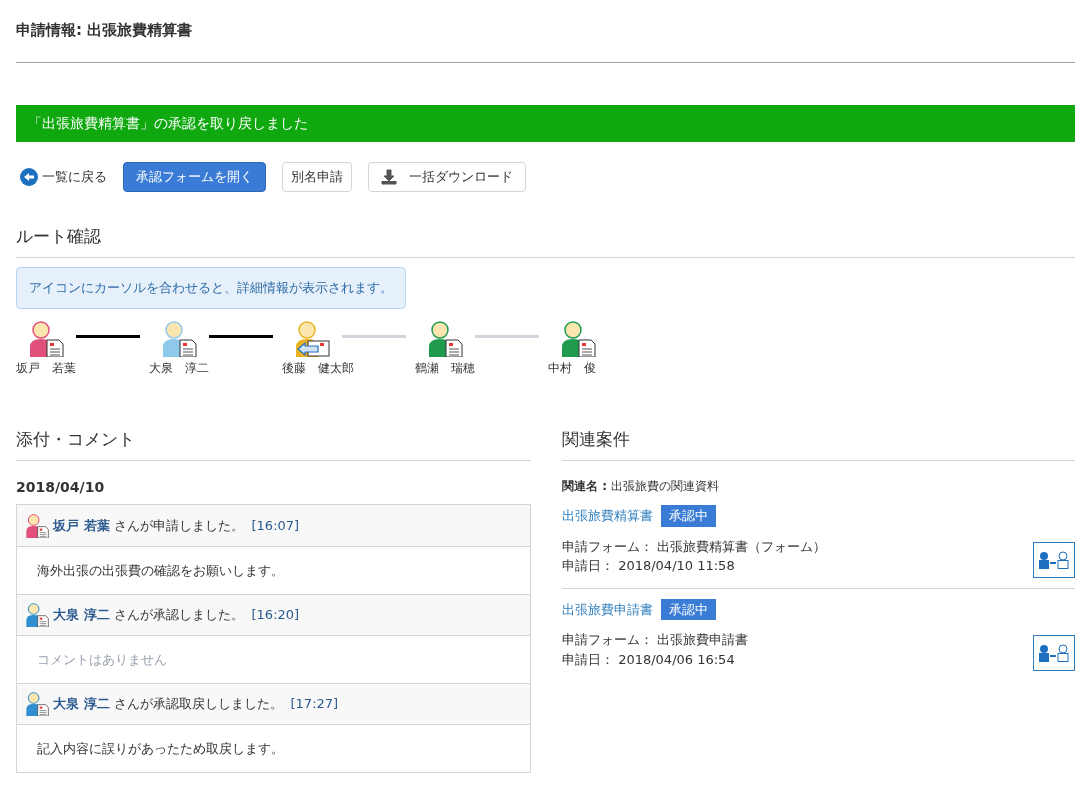 The height and width of the screenshot is (788, 1091). What do you see at coordinates (545, 123) in the screenshot?
I see `success-banner: 「出張旅費精算書」の承認を取り戻しました` at bounding box center [545, 123].